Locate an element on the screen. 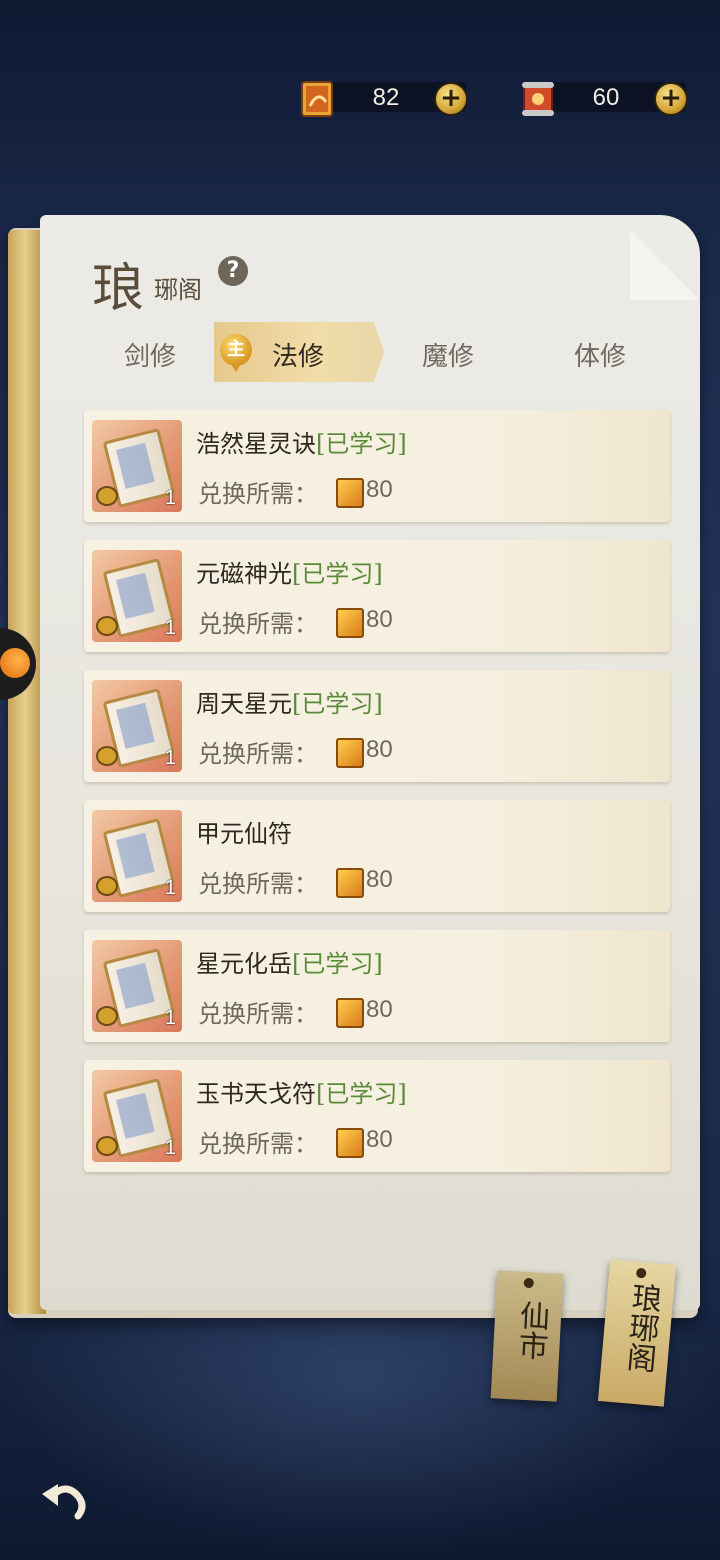 Image resolution: width=720 pixels, height=1560 pixels. skill-name: 浩然星灵诀[已学习] is located at coordinates (301, 444).